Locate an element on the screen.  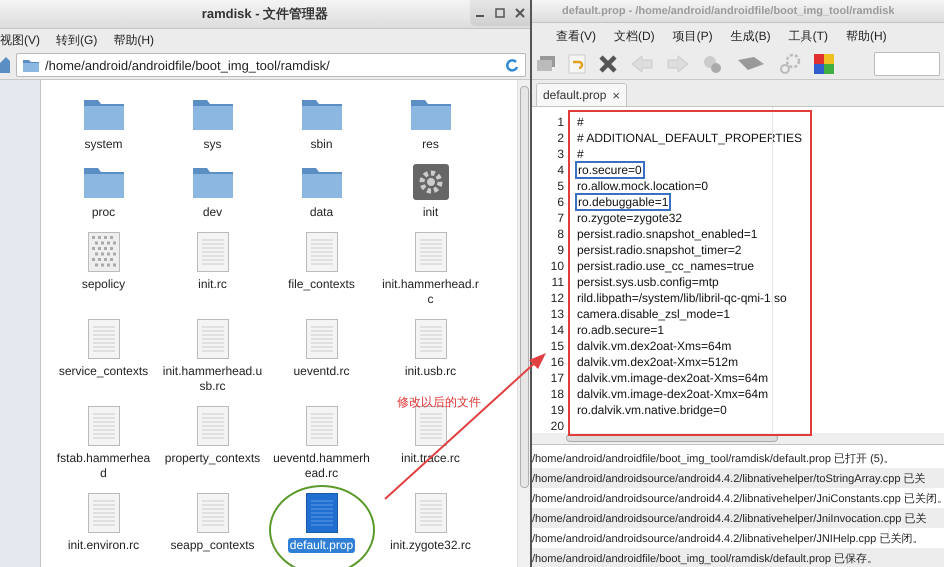
file-name: init.hammerhead.usb.rc is located at coordinates (212, 379).